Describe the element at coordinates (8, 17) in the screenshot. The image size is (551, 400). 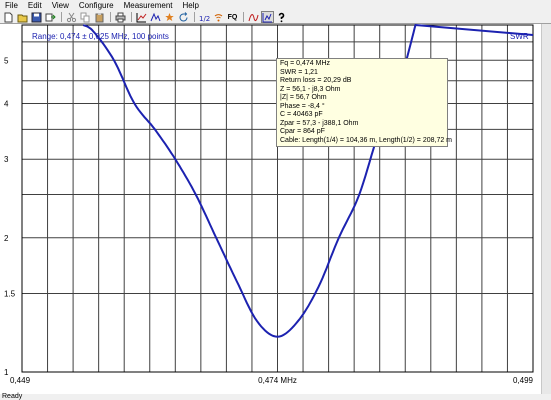
I see `new-icon` at that location.